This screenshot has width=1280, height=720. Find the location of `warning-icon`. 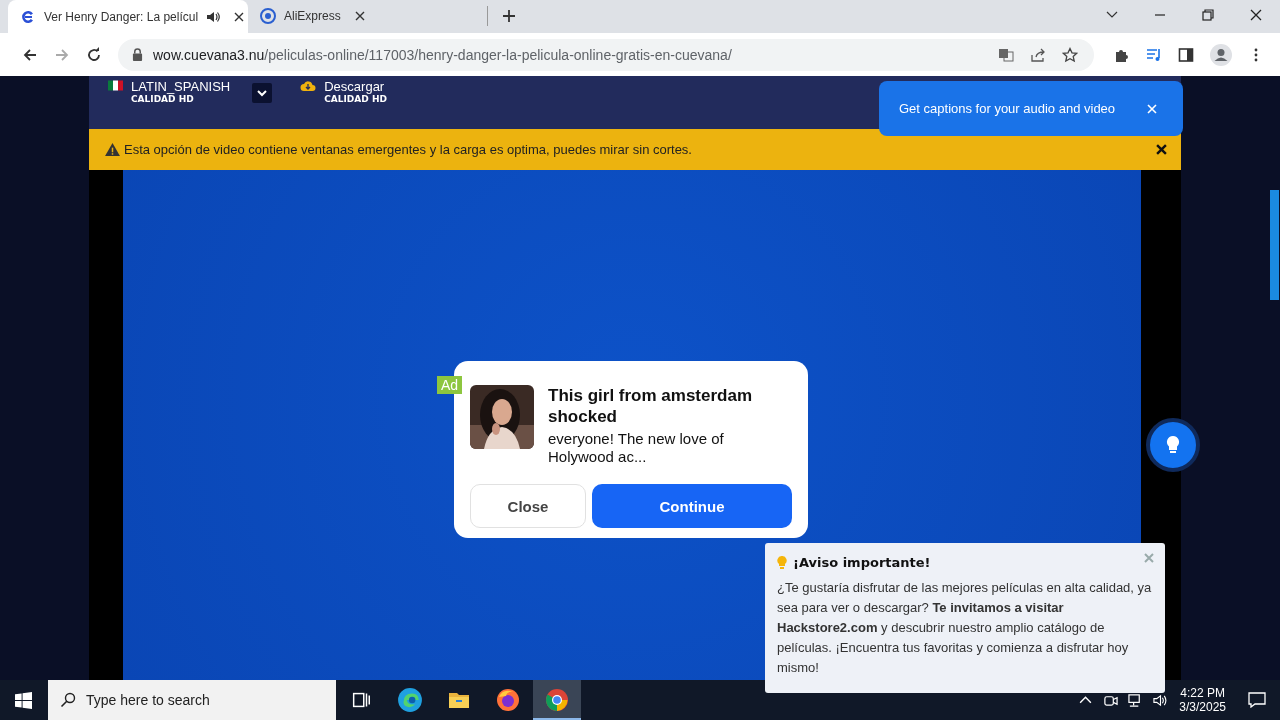

warning-icon is located at coordinates (112, 149).